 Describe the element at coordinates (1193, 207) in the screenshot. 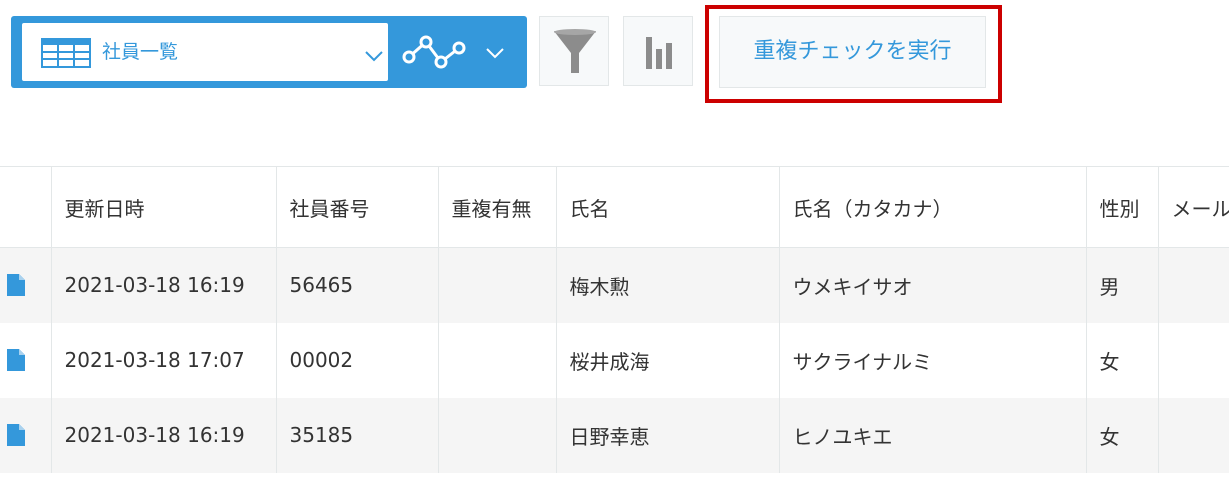

I see `header-email: メール` at that location.